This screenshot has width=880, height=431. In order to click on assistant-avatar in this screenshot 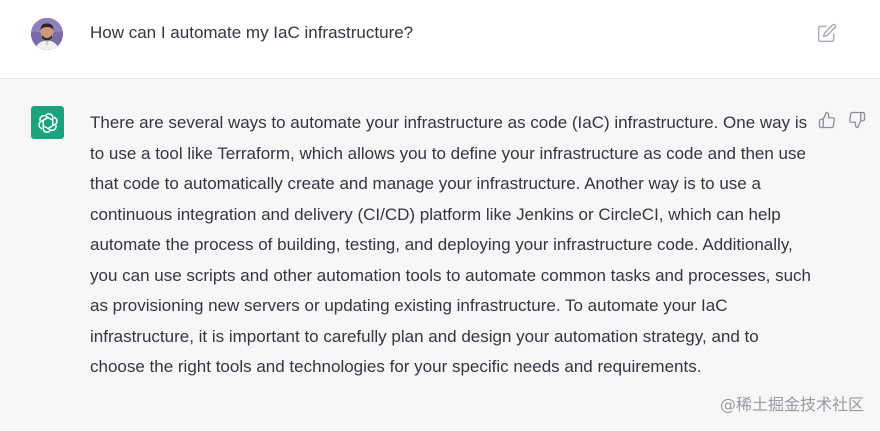, I will do `click(47, 122)`.